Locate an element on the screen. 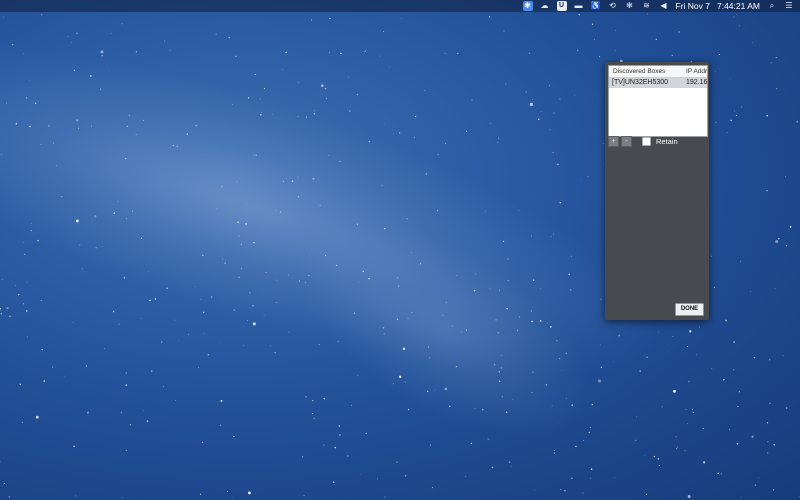  wifi-icon: ≋ is located at coordinates (647, 6).